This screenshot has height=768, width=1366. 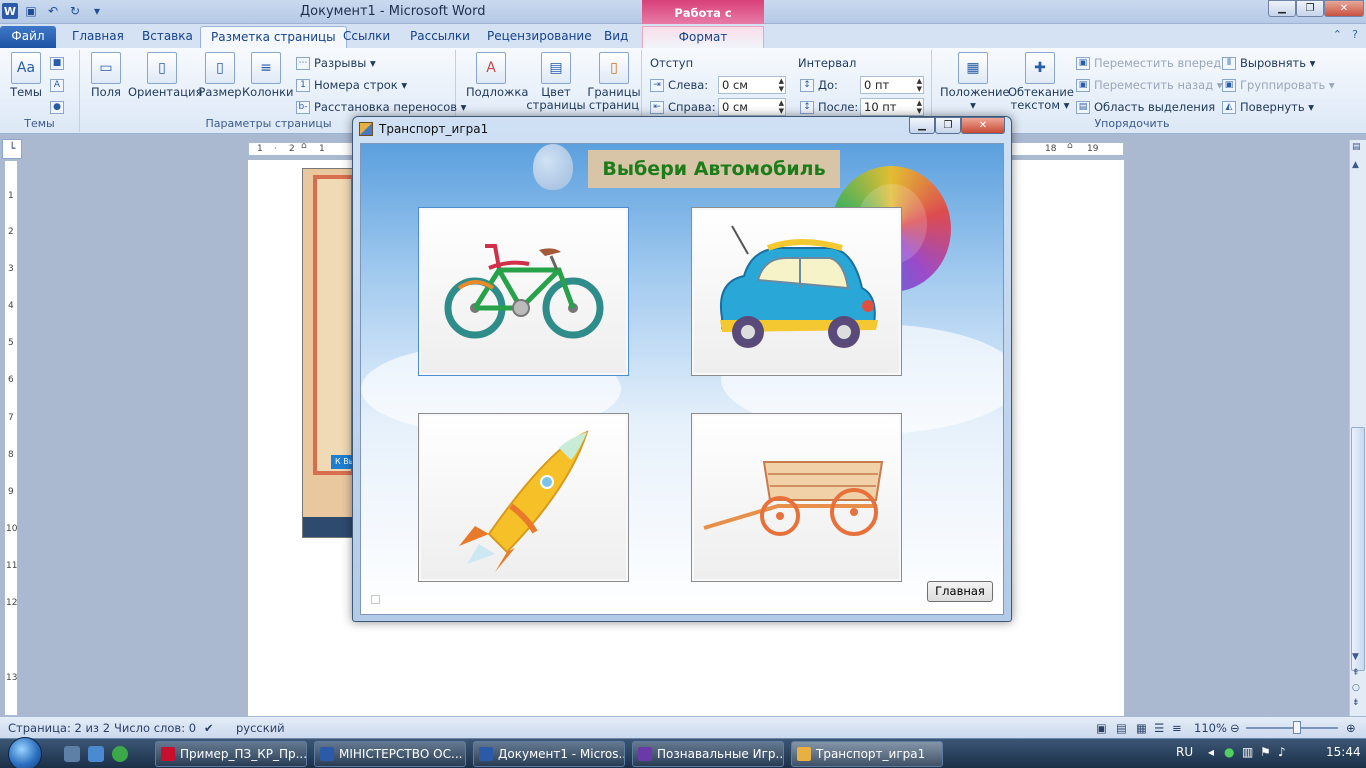 What do you see at coordinates (59, 107) in the screenshot?
I see `theme-effects-button: ●` at bounding box center [59, 107].